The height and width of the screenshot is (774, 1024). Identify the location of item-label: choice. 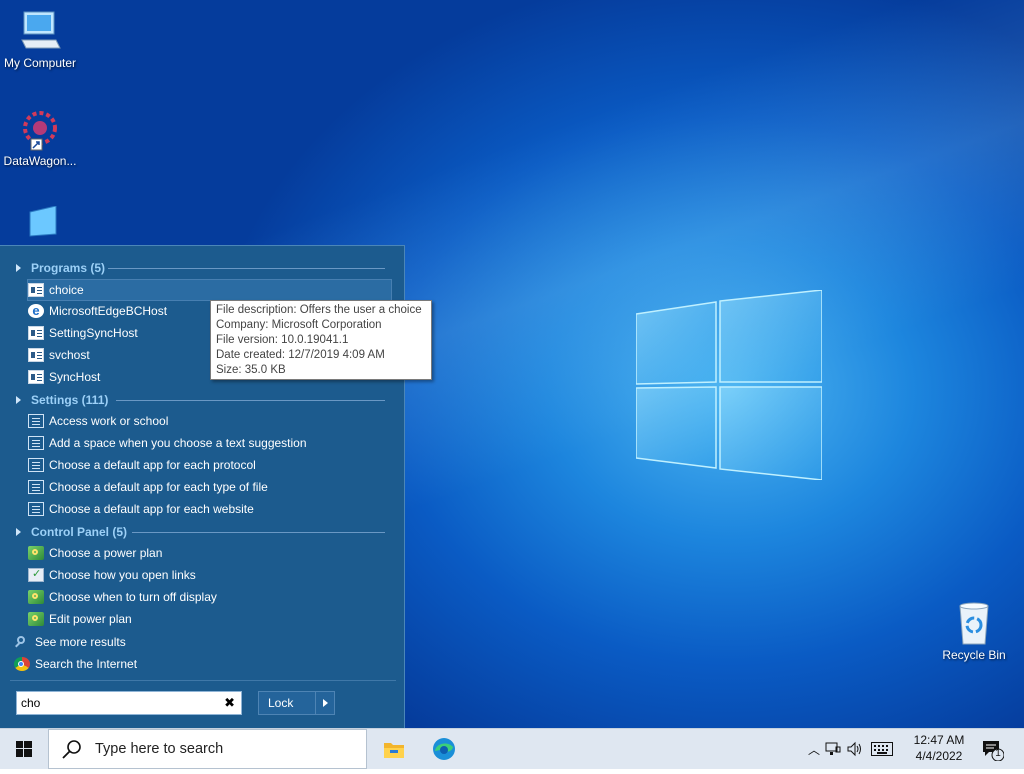
(66, 290).